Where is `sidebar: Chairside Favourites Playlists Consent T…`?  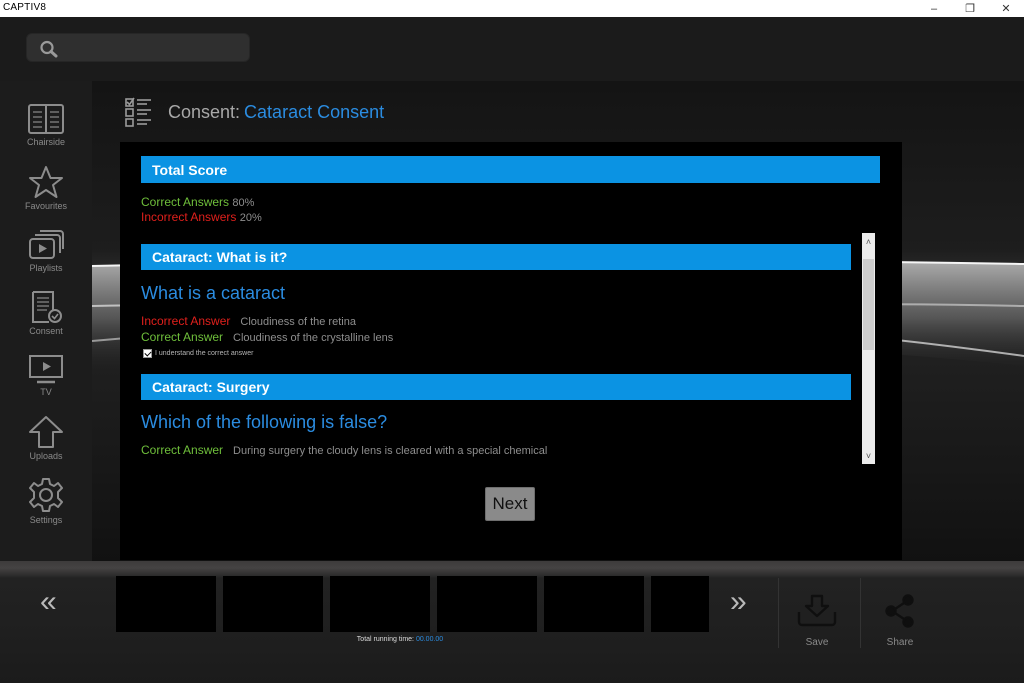
sidebar: Chairside Favourites Playlists Consent T… is located at coordinates (46, 321).